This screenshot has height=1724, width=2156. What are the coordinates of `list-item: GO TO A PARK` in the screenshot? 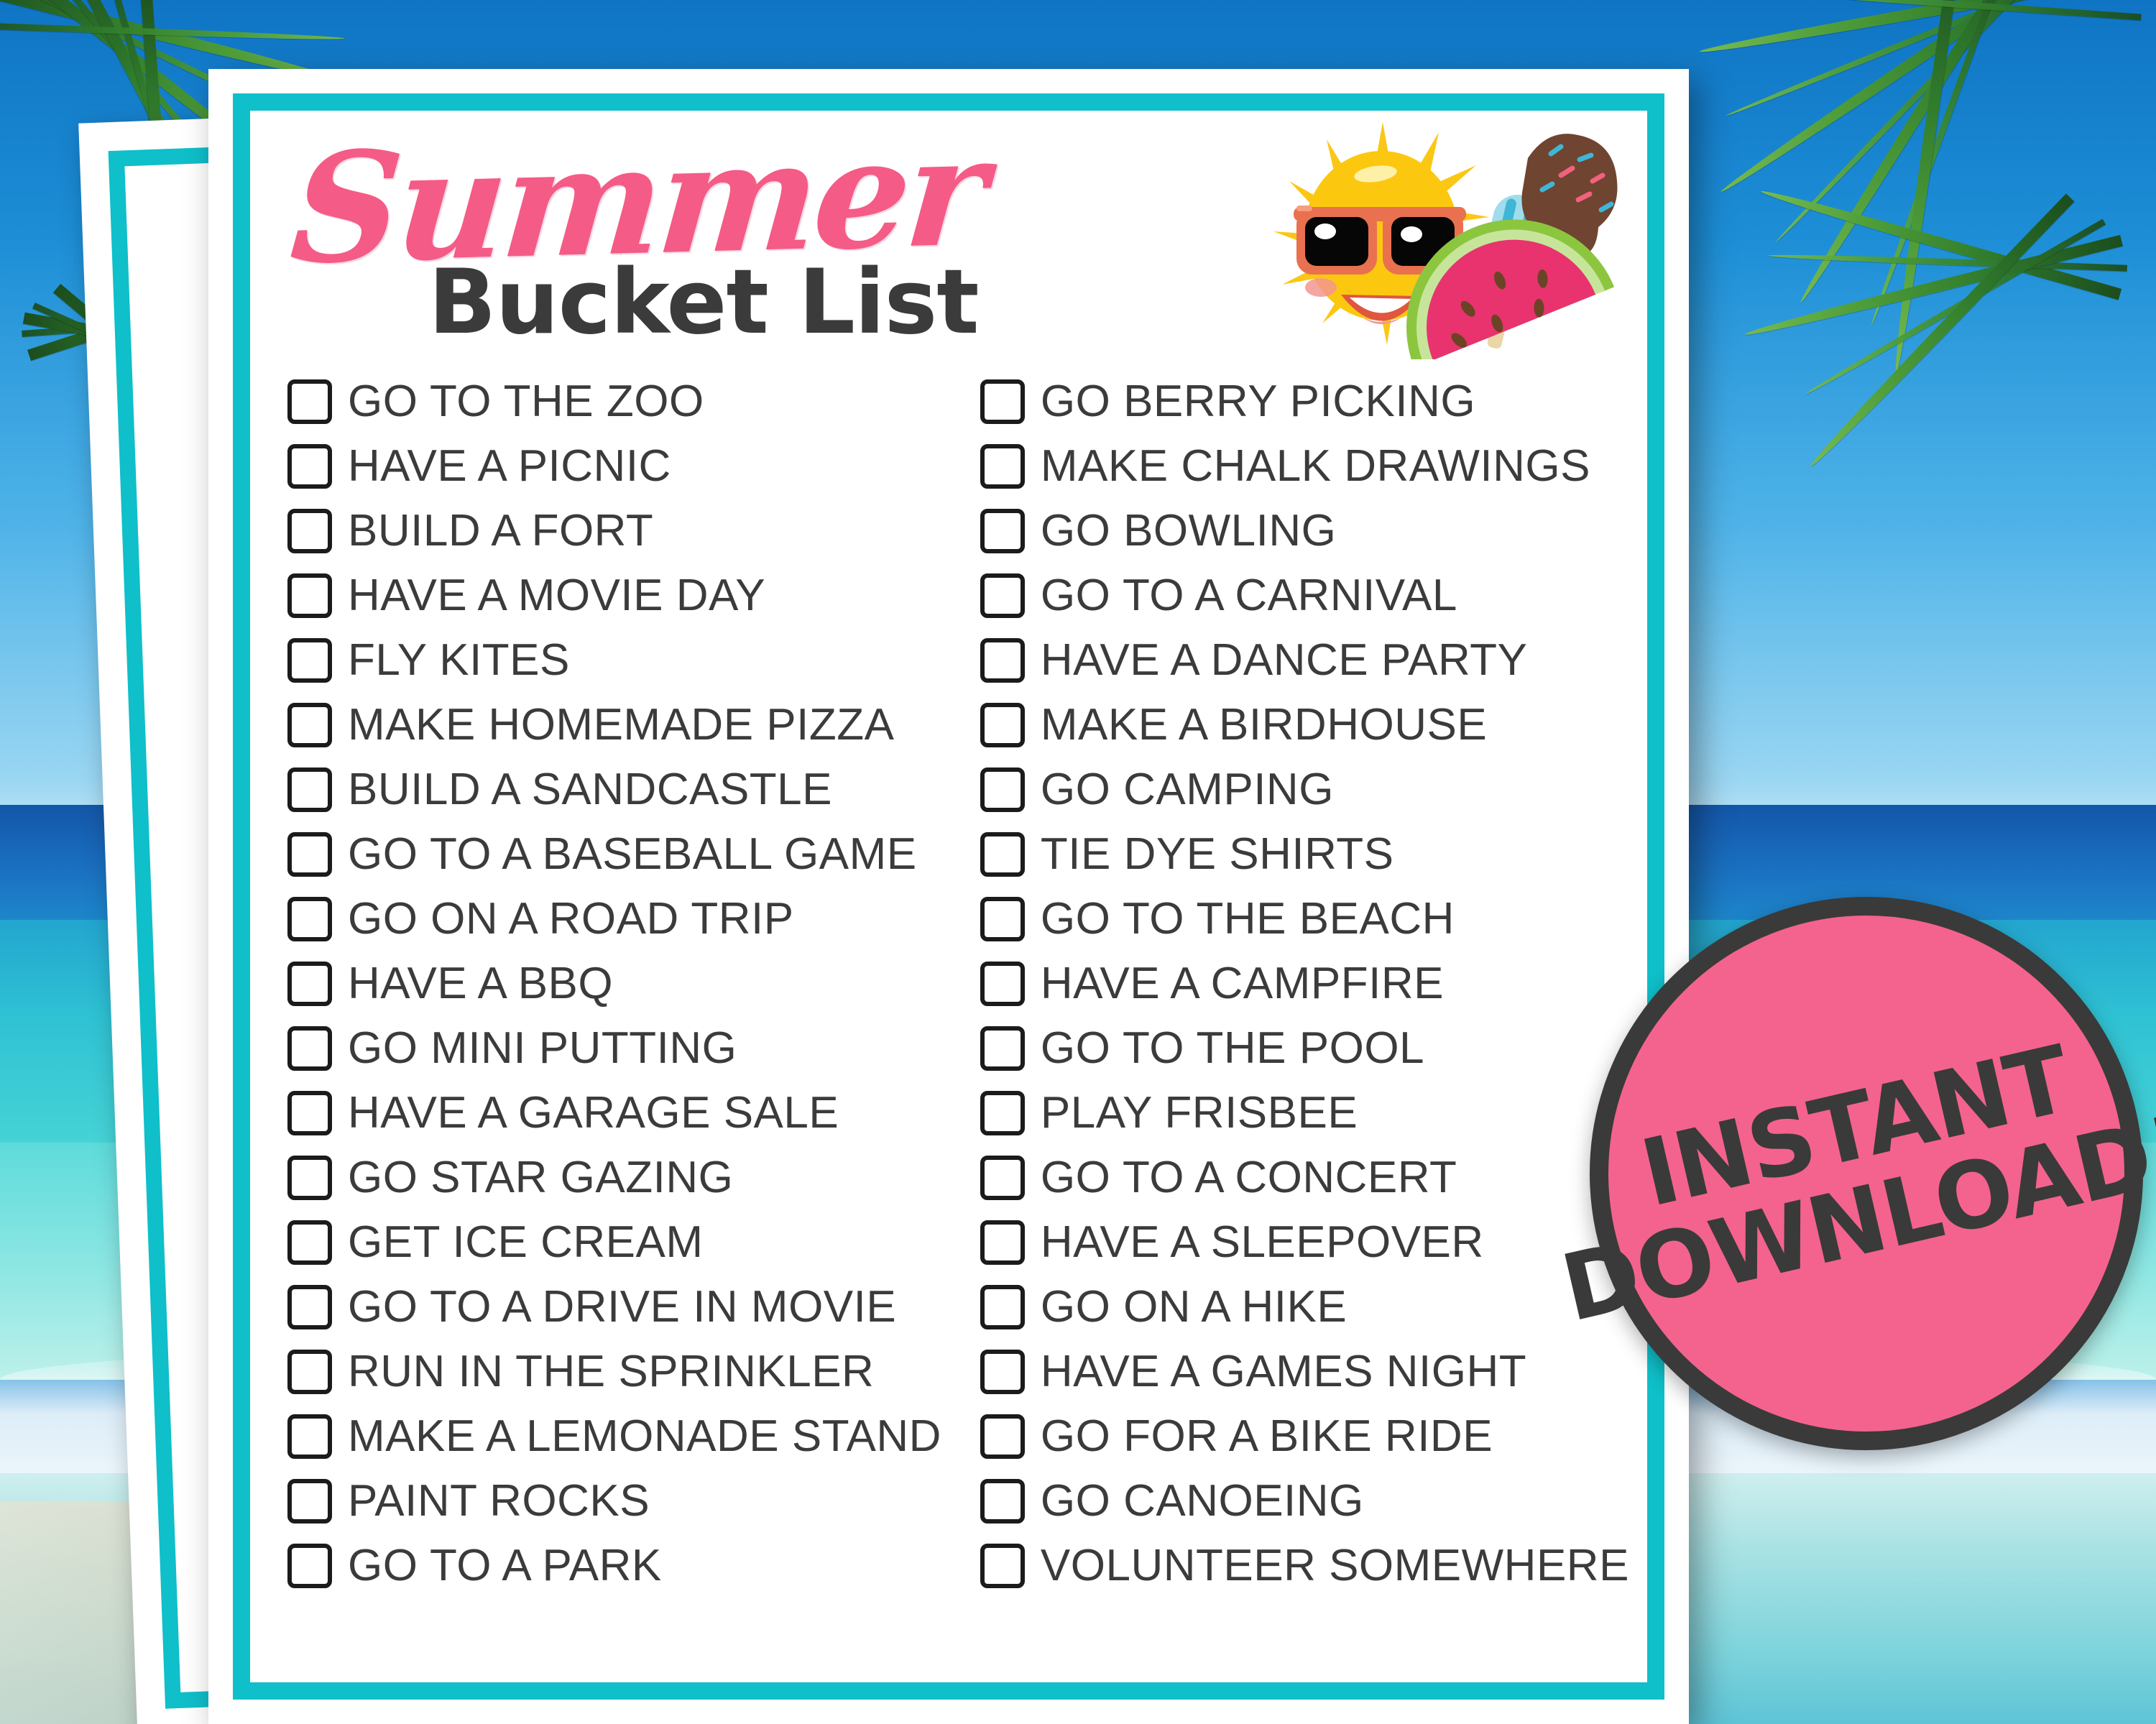 It's located at (614, 1566).